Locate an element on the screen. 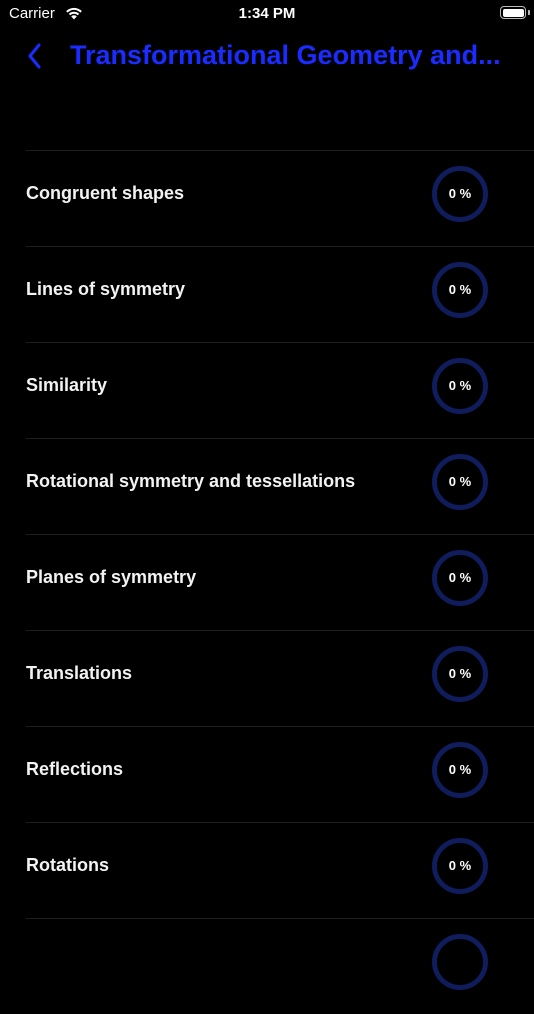 Image resolution: width=534 pixels, height=1014 pixels. topic-row-translations: Translations 0 % is located at coordinates (280, 678).